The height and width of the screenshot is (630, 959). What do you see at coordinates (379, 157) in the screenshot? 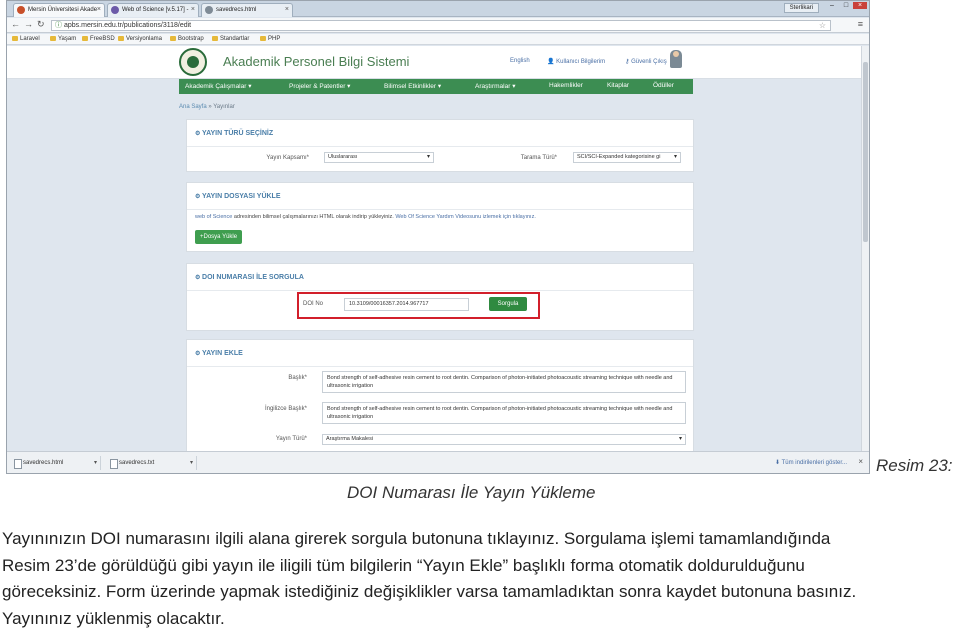
I see `scope-select: Uluslararası` at bounding box center [379, 157].